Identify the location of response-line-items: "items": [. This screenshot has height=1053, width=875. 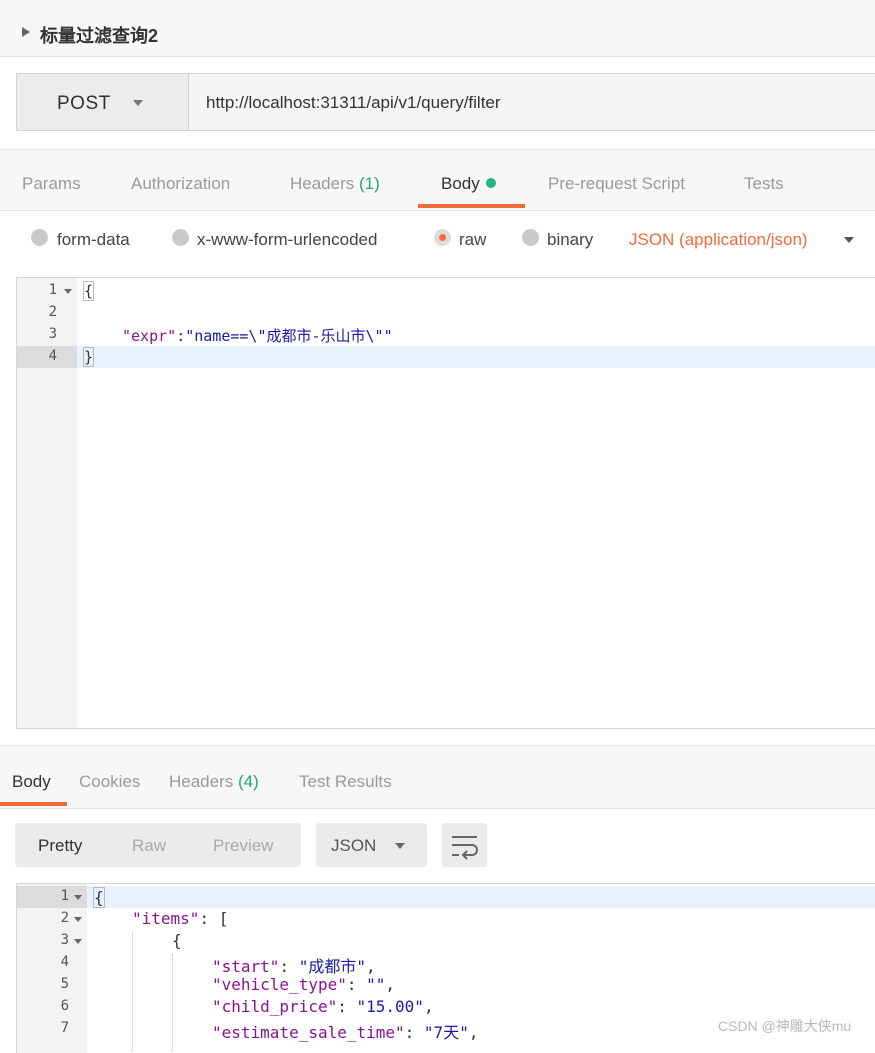
(180, 918).